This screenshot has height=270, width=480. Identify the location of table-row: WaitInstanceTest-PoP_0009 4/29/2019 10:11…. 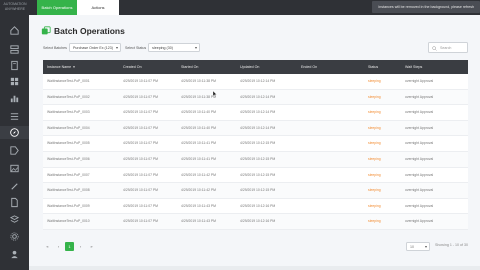
(255, 207).